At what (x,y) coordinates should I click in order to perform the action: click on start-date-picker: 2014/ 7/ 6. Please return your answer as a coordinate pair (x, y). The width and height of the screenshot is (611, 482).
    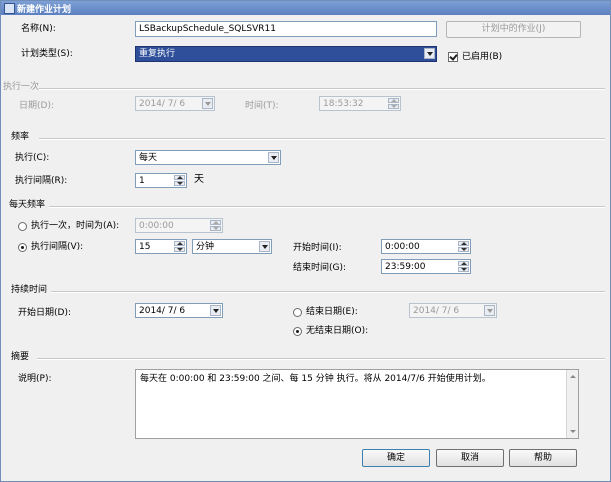
    Looking at the image, I should click on (179, 310).